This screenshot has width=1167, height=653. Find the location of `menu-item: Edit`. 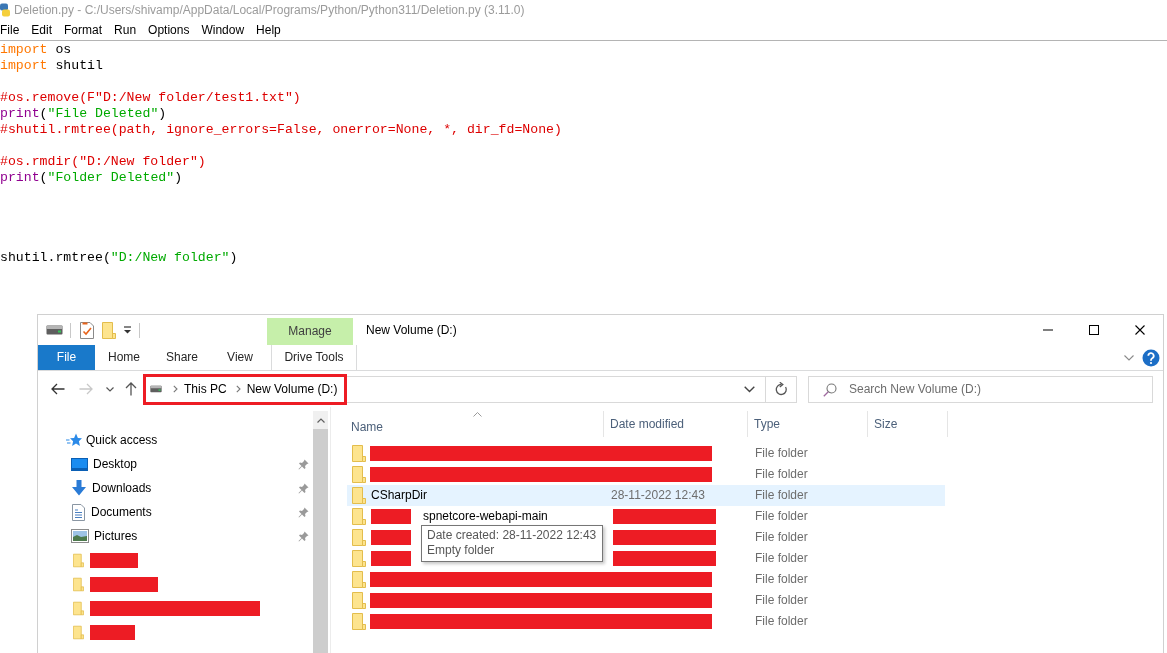

menu-item: Edit is located at coordinates (42, 30).